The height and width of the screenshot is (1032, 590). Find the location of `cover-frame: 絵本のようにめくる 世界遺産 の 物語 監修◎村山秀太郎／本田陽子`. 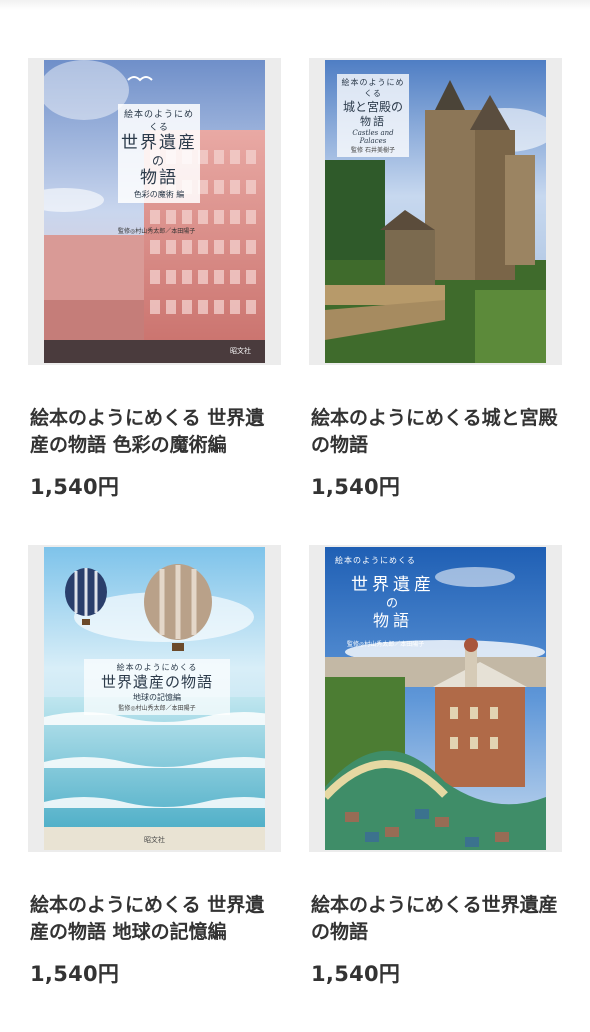

cover-frame: 絵本のようにめくる 世界遺産 の 物語 監修◎村山秀太郎／本田陽子 is located at coordinates (435, 698).